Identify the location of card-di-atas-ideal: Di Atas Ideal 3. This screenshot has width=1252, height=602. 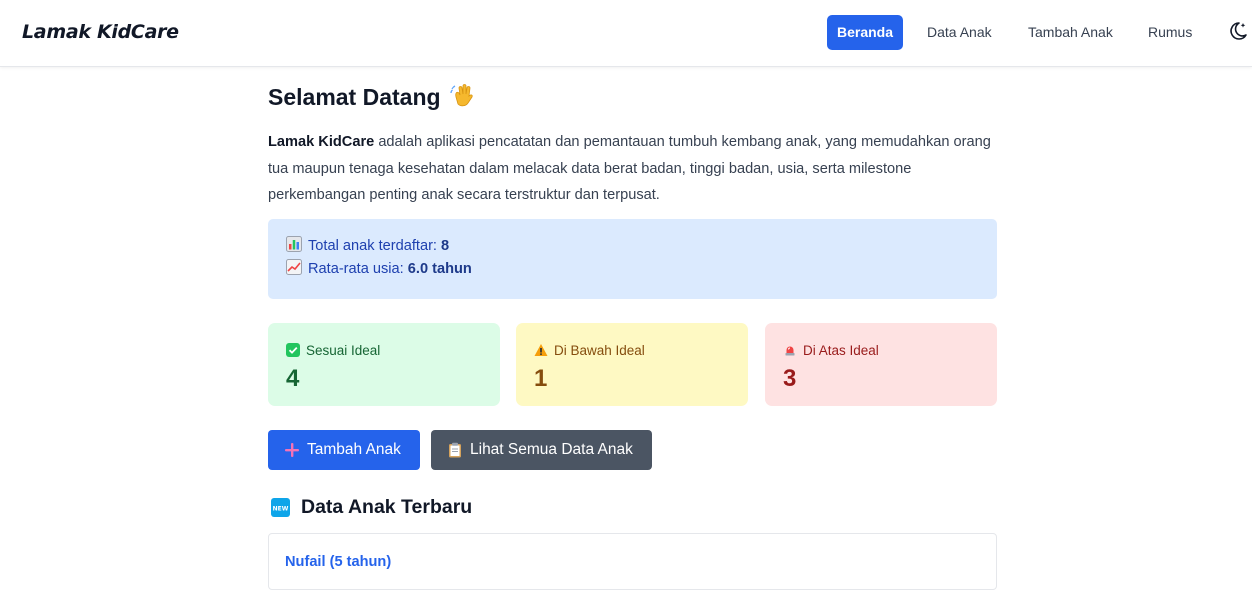
(881, 364).